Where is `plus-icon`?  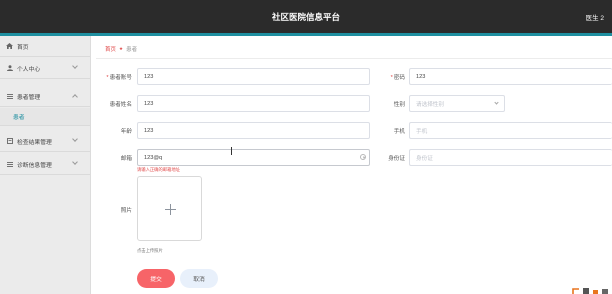 plus-icon is located at coordinates (170, 209).